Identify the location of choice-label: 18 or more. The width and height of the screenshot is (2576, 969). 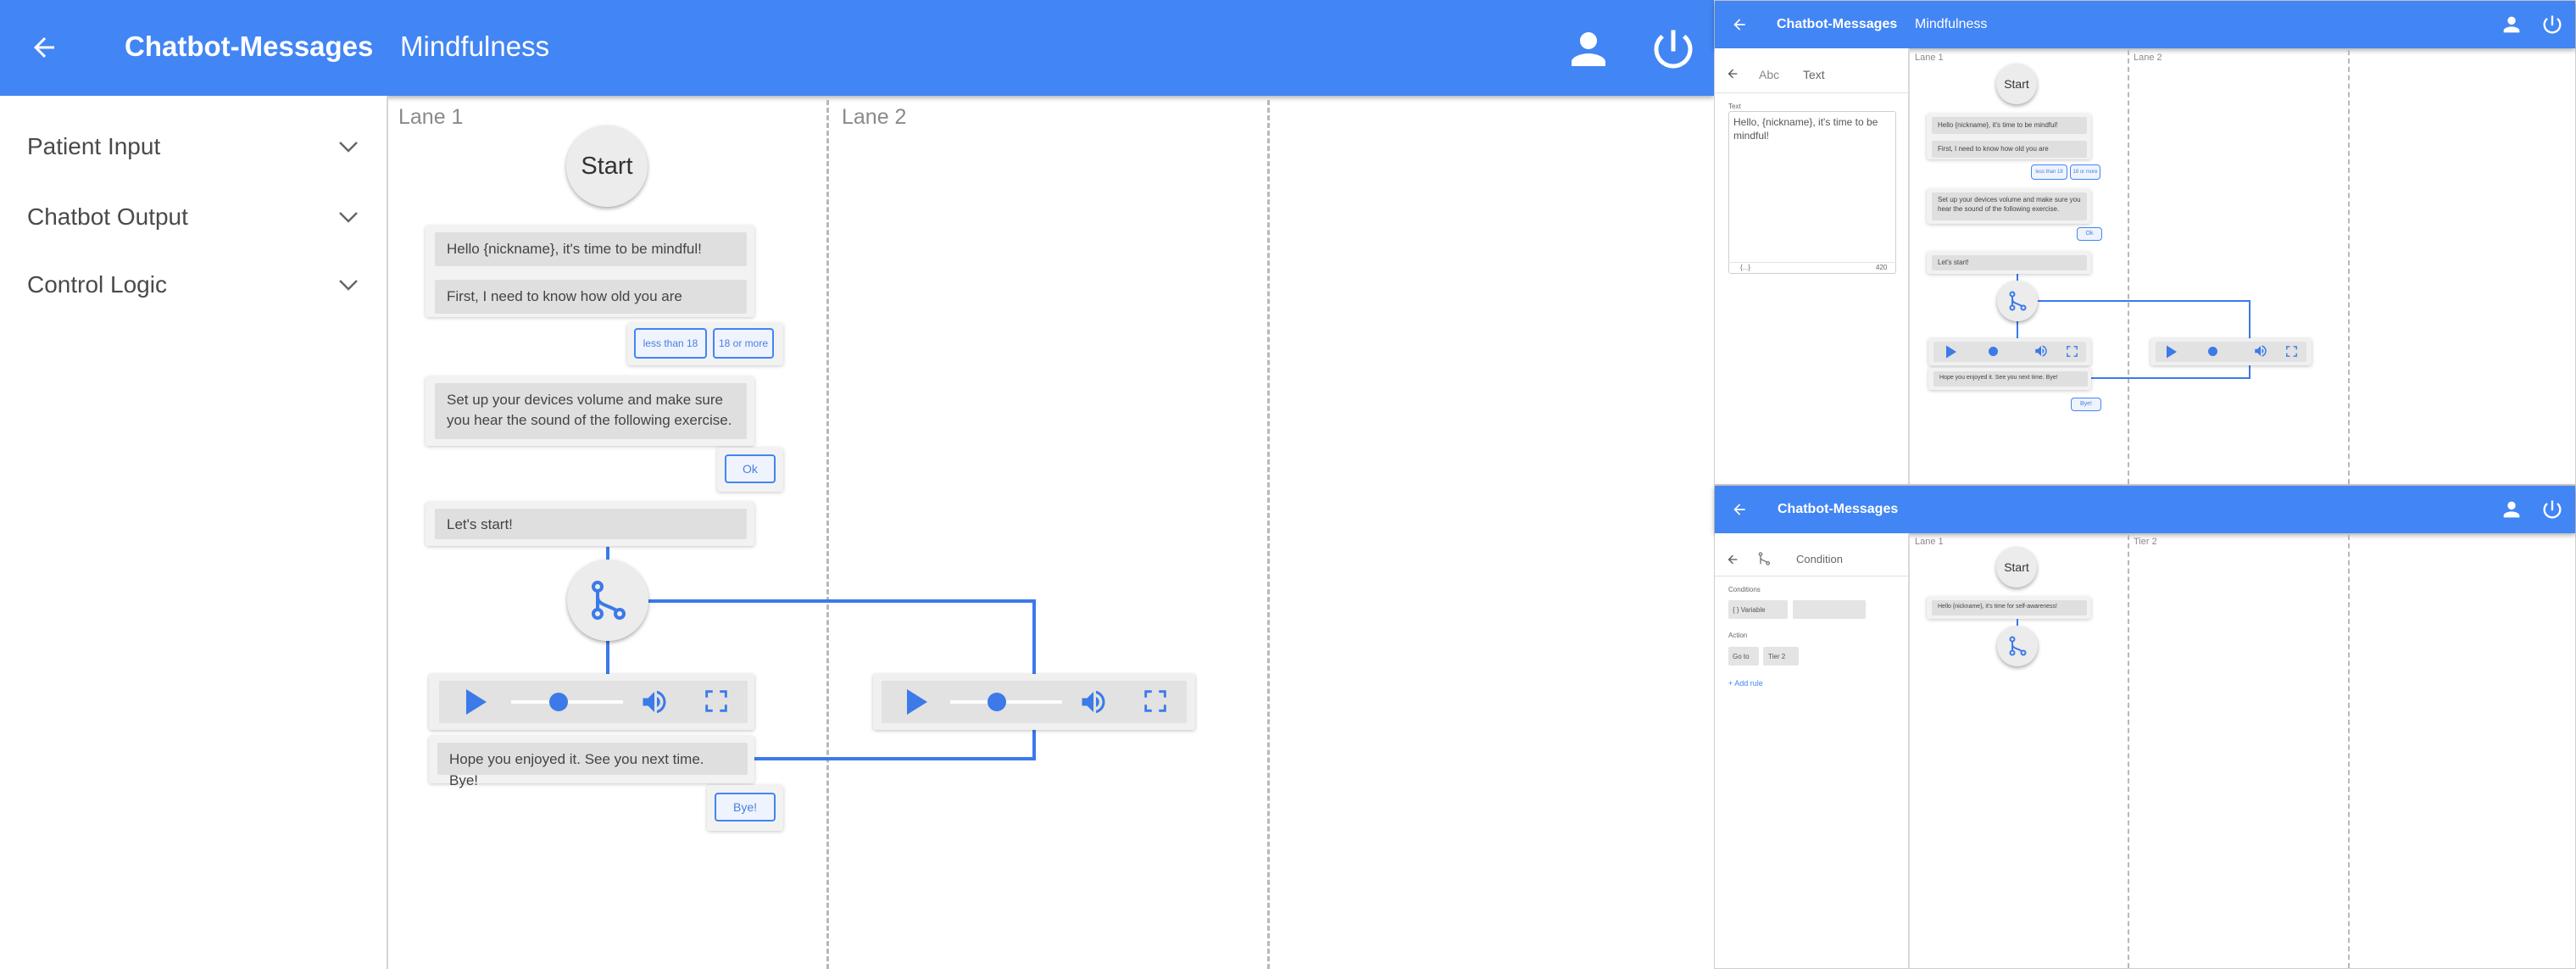
(743, 343).